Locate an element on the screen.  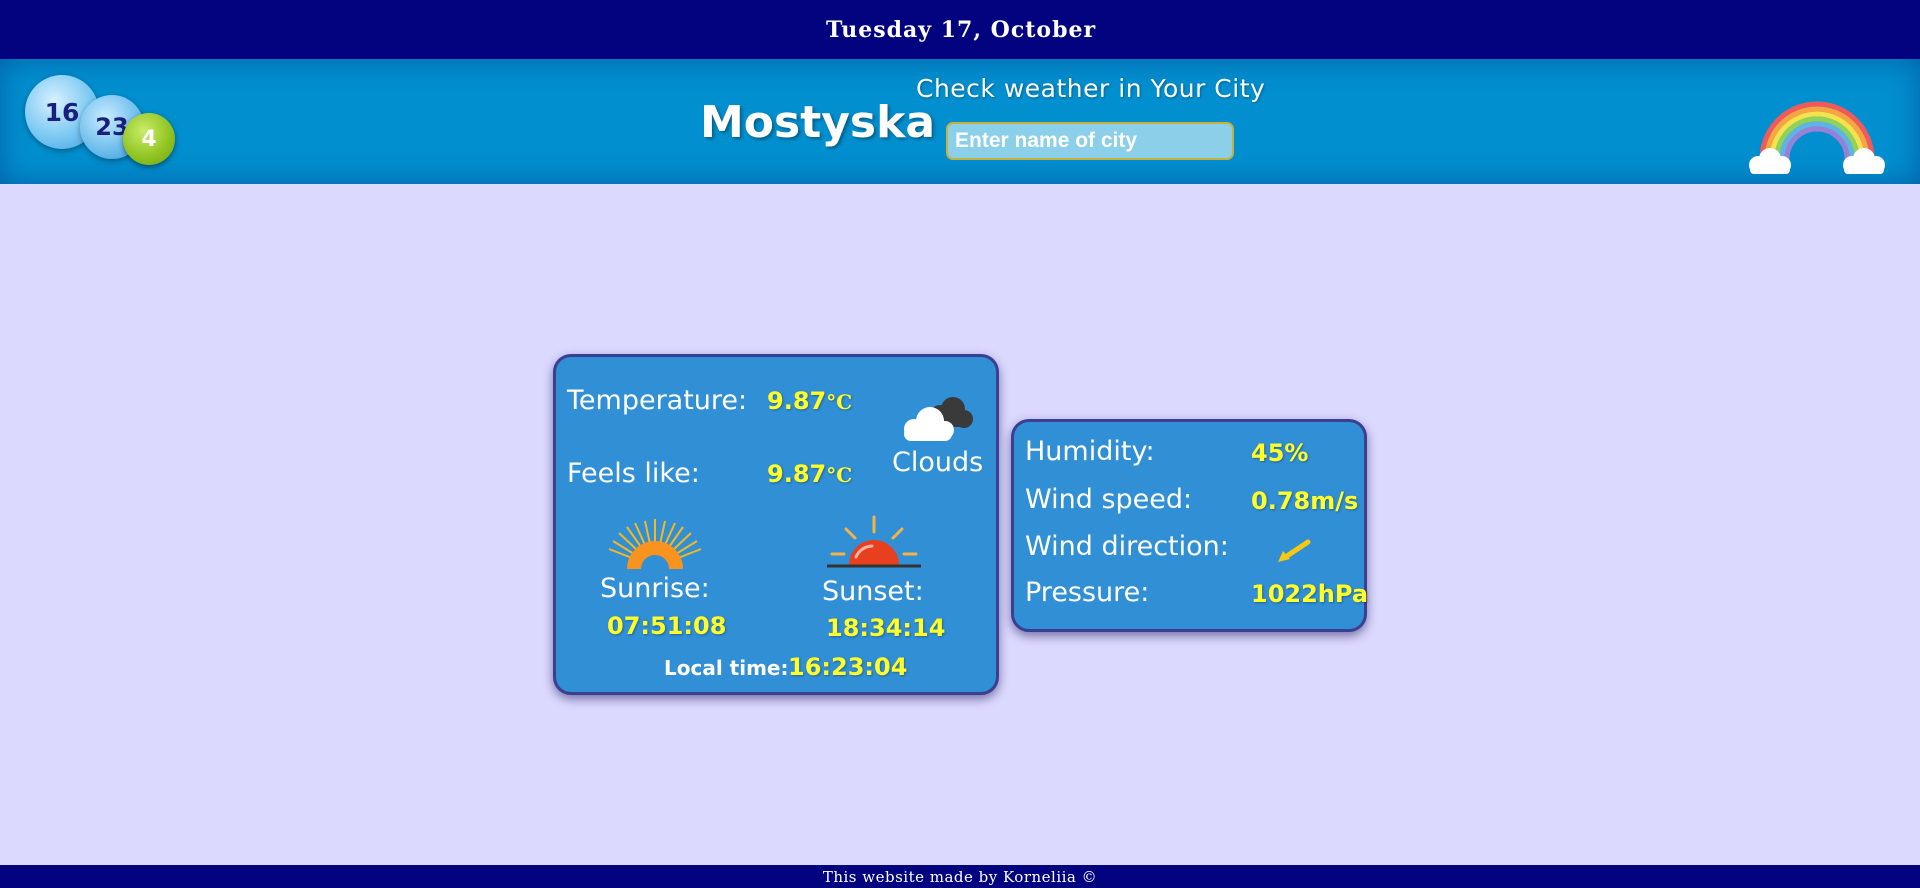
pressure-label: Pressure: is located at coordinates (1087, 592).